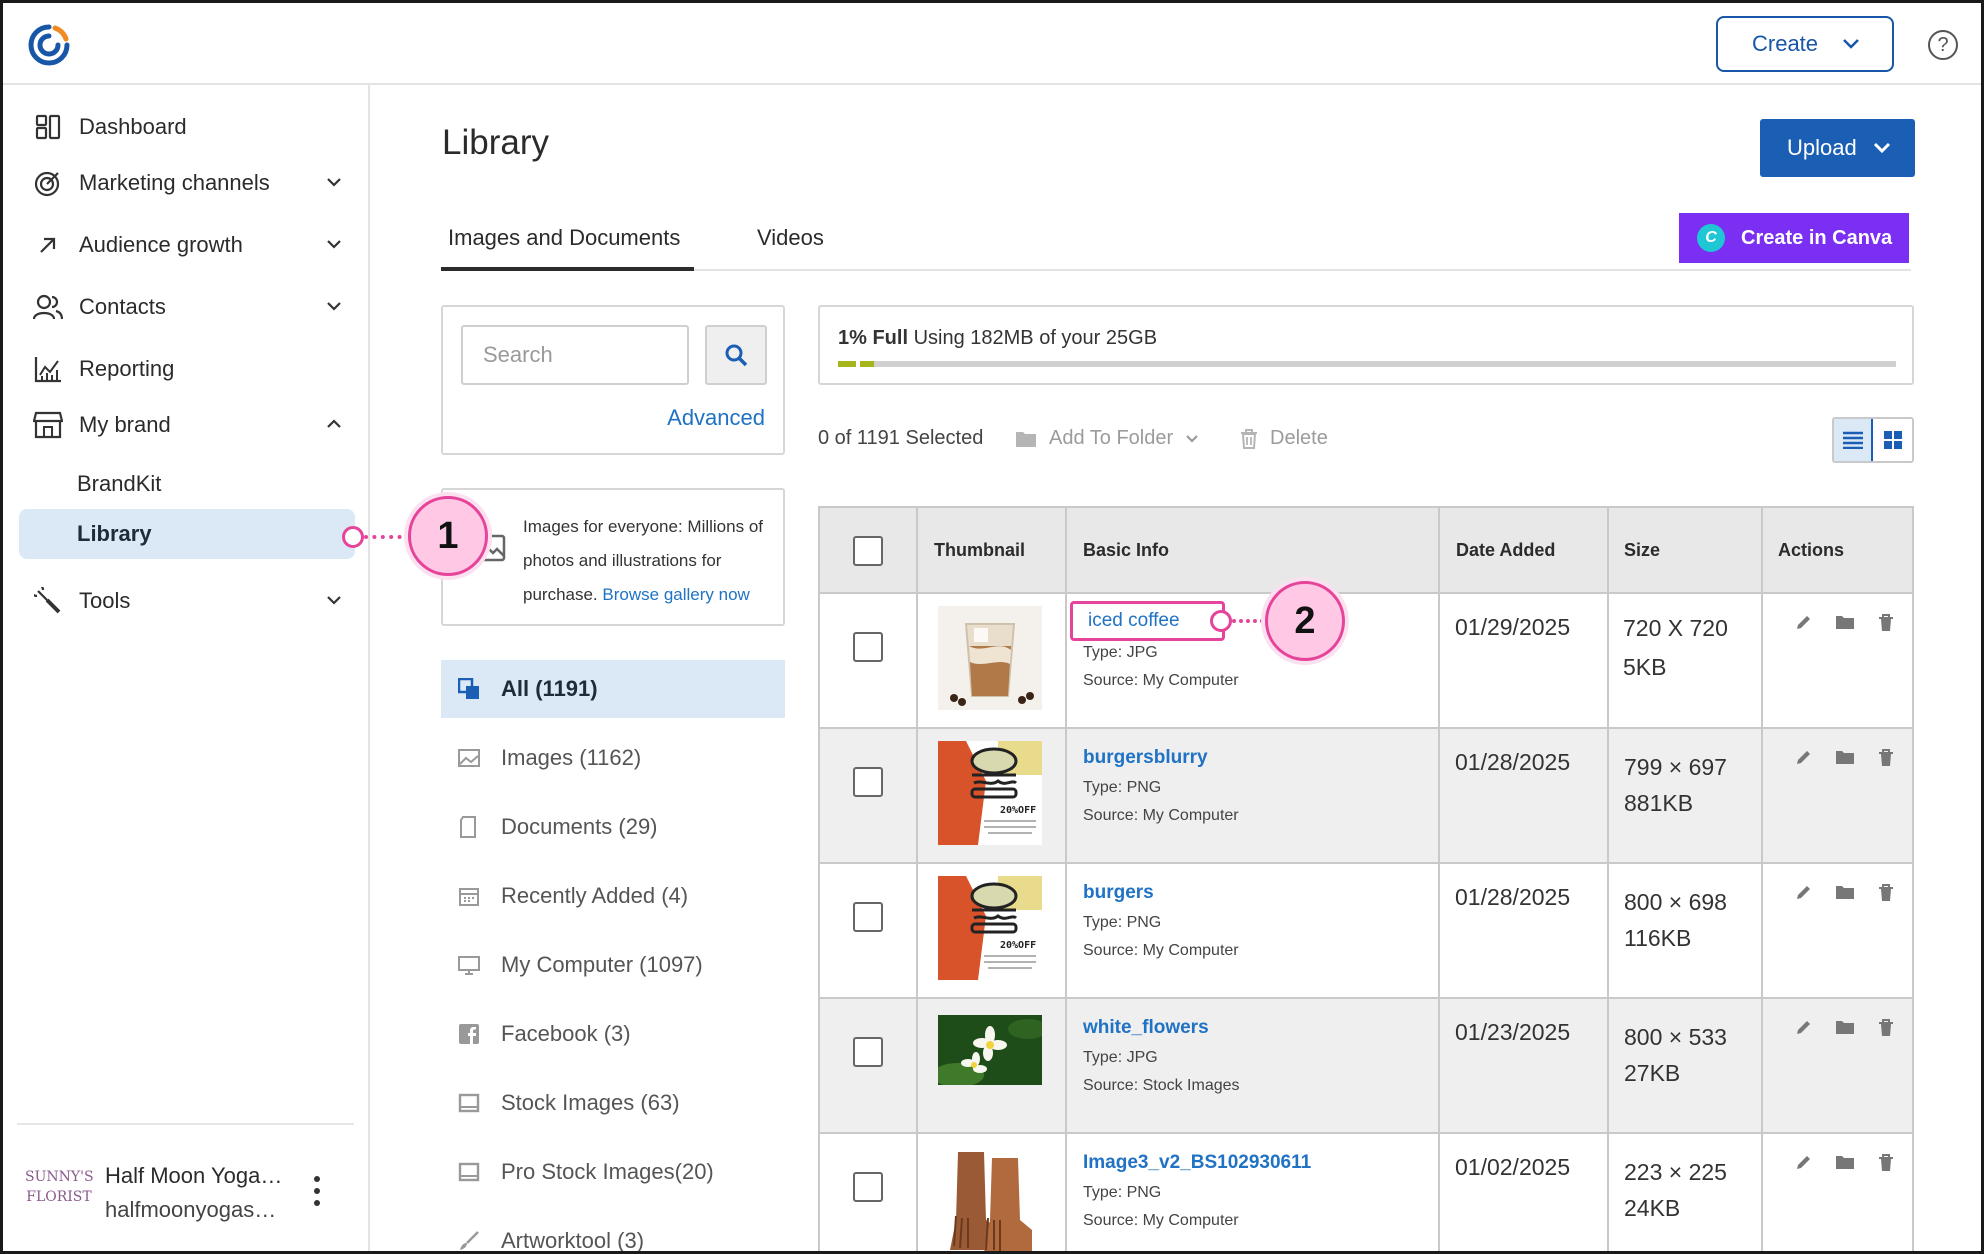  What do you see at coordinates (990, 793) in the screenshot?
I see `thumbnail-burgersblurry: 20%OFF` at bounding box center [990, 793].